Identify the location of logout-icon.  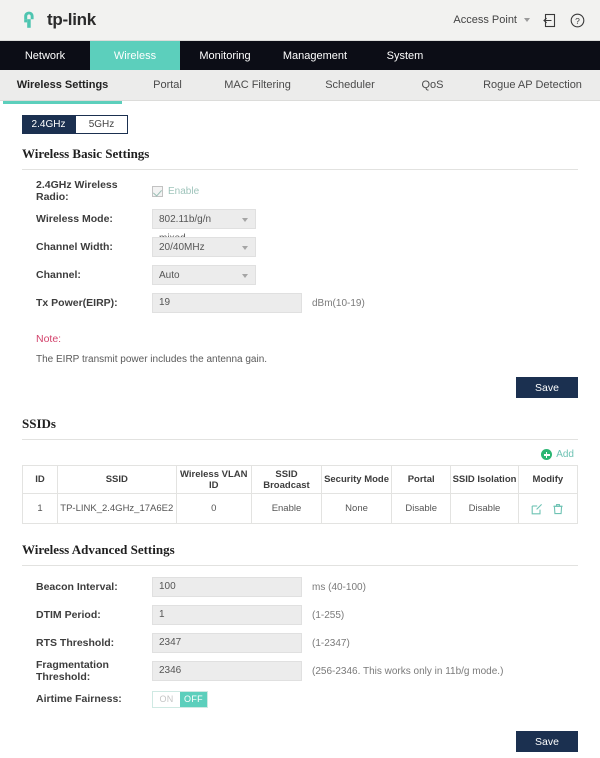
(549, 20).